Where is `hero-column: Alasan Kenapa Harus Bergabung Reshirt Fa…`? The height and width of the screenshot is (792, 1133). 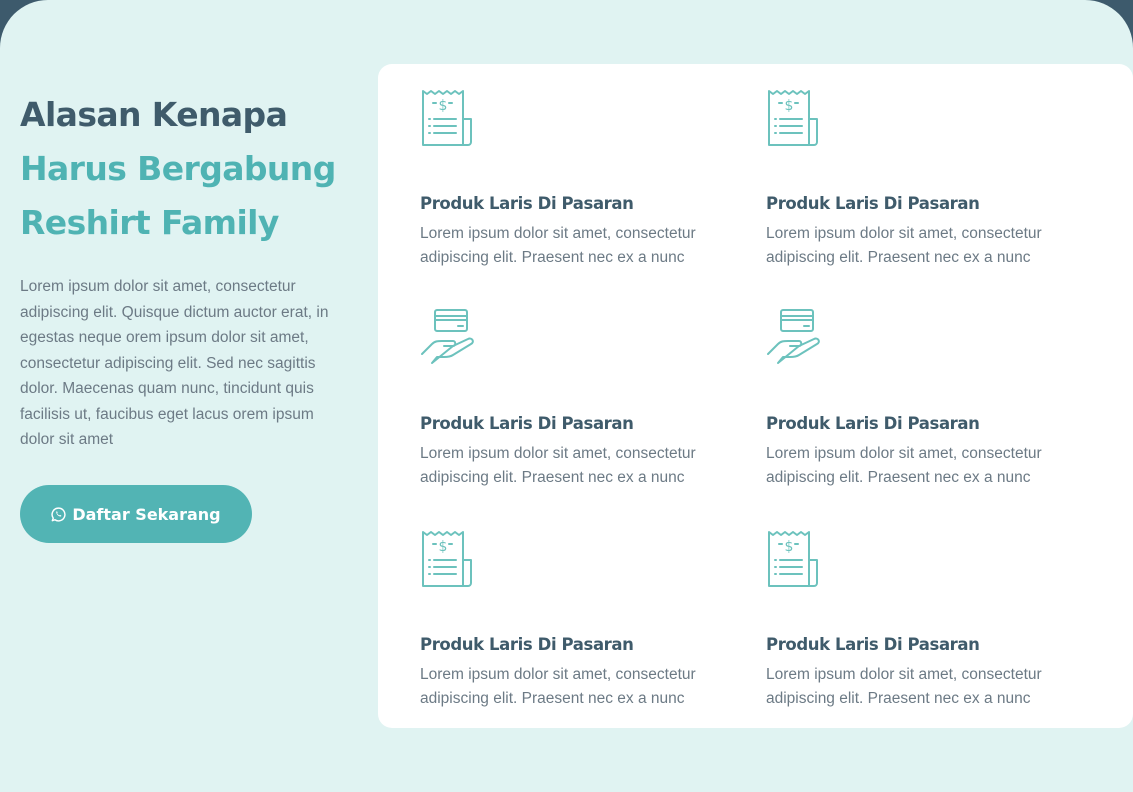
hero-column: Alasan Kenapa Harus Bergabung Reshirt Fa… is located at coordinates (185, 270).